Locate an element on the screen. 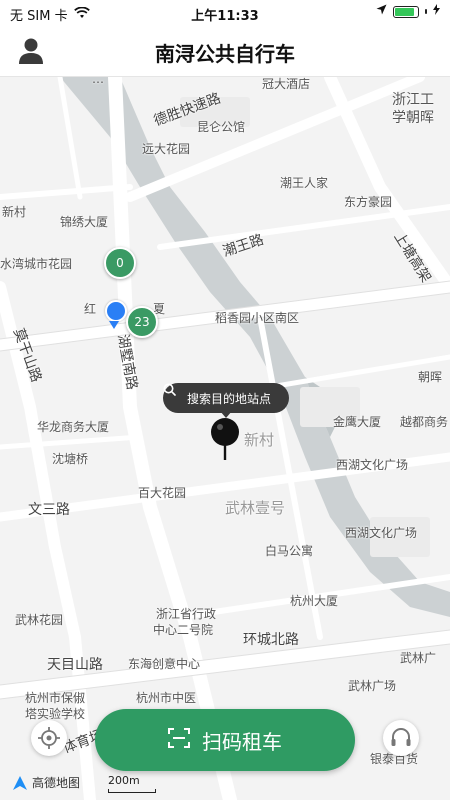 The width and height of the screenshot is (450, 800). scan-rent-button: 扫码租车 is located at coordinates (225, 740).